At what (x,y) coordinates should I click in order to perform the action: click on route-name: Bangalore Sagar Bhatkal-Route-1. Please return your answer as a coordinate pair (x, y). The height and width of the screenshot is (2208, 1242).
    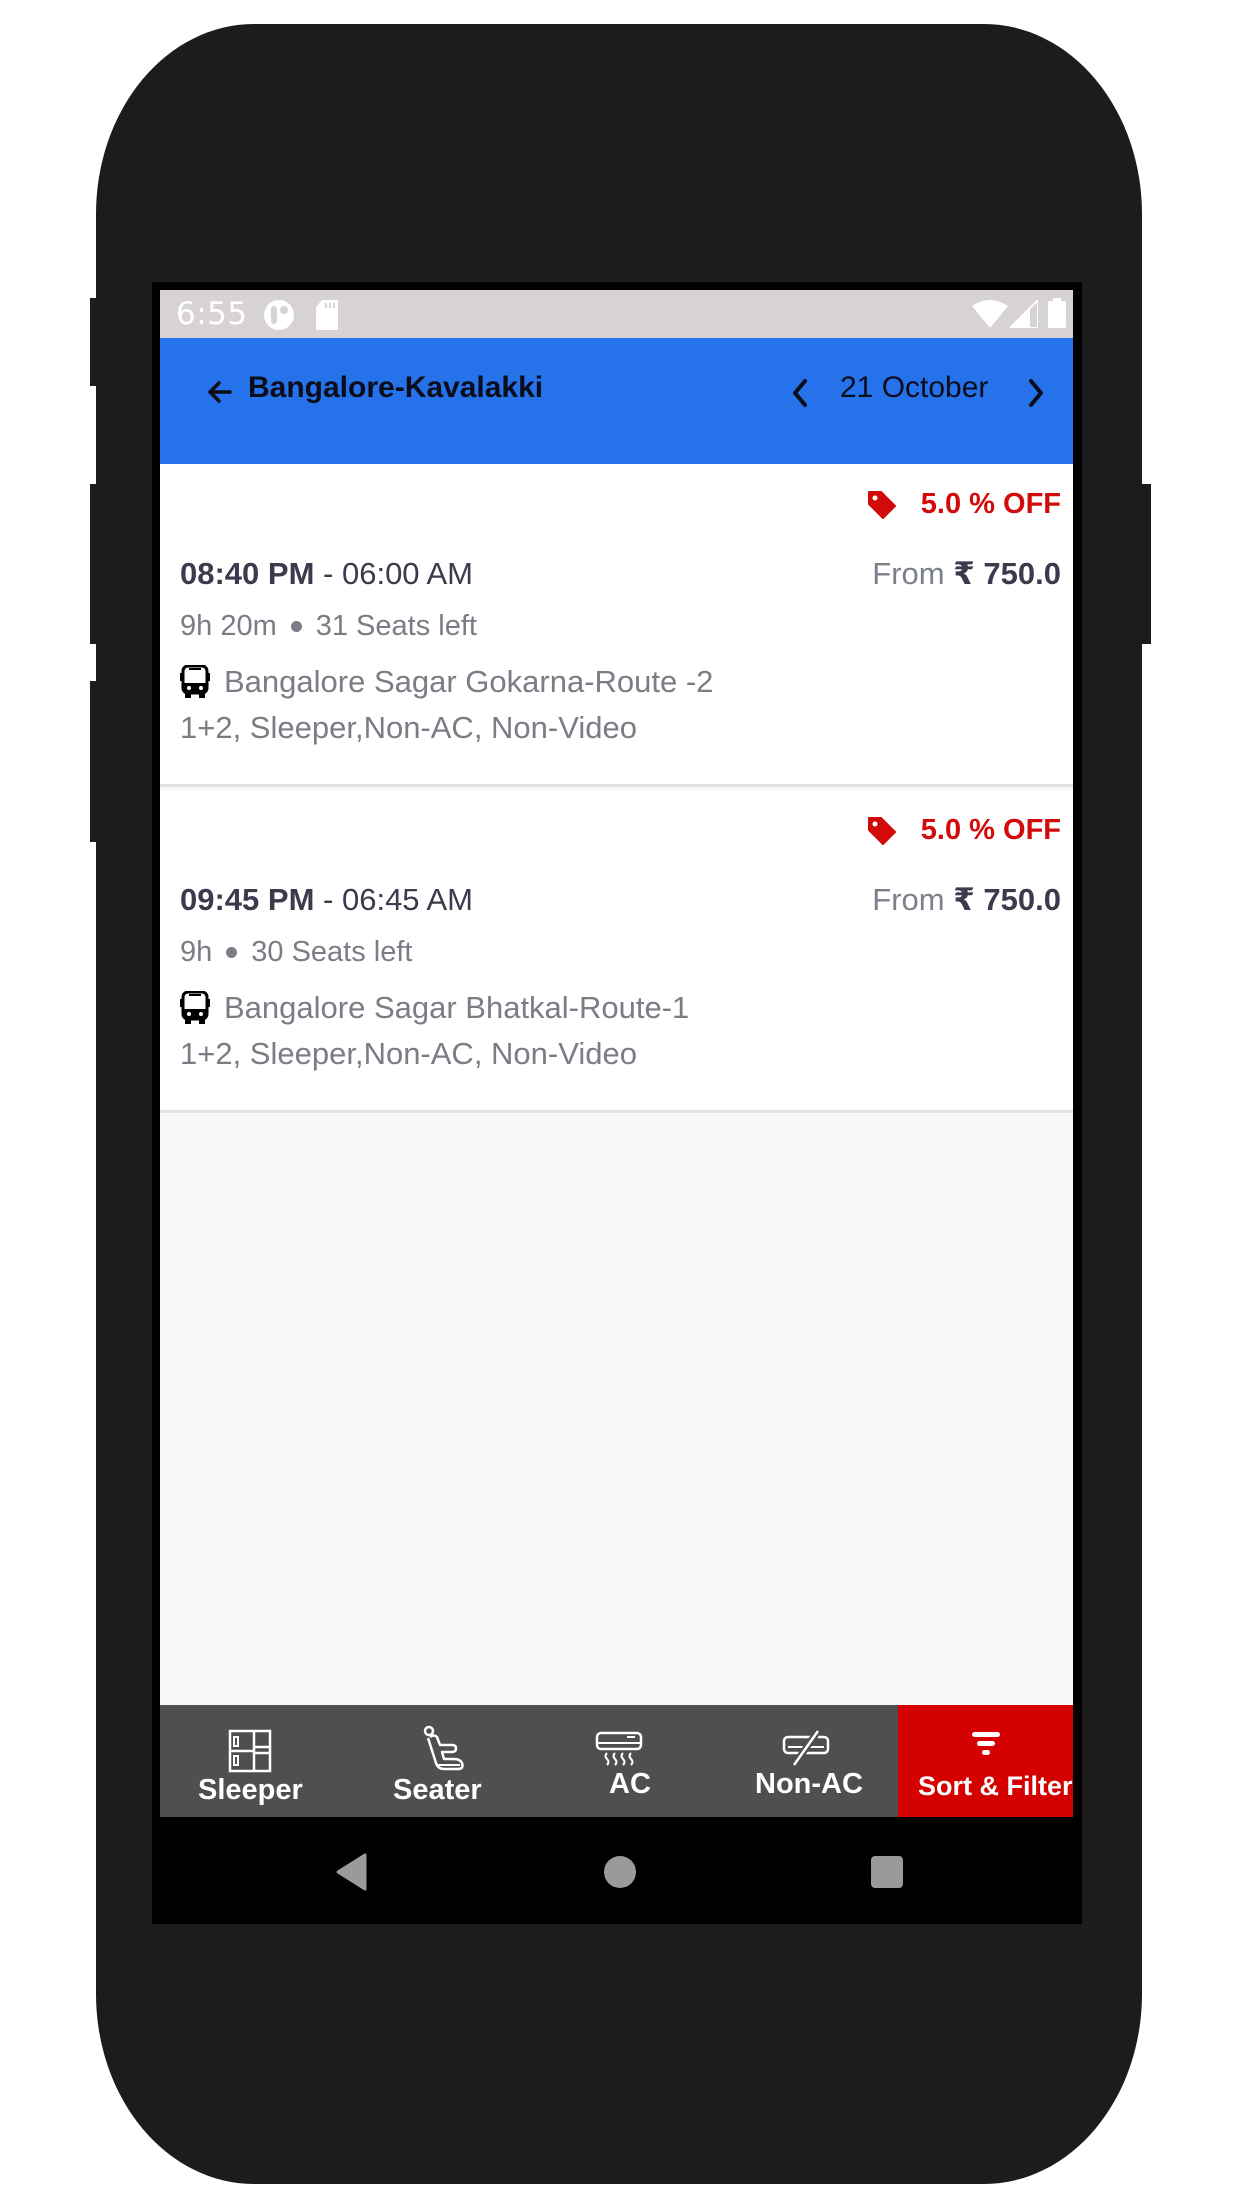
    Looking at the image, I should click on (457, 1007).